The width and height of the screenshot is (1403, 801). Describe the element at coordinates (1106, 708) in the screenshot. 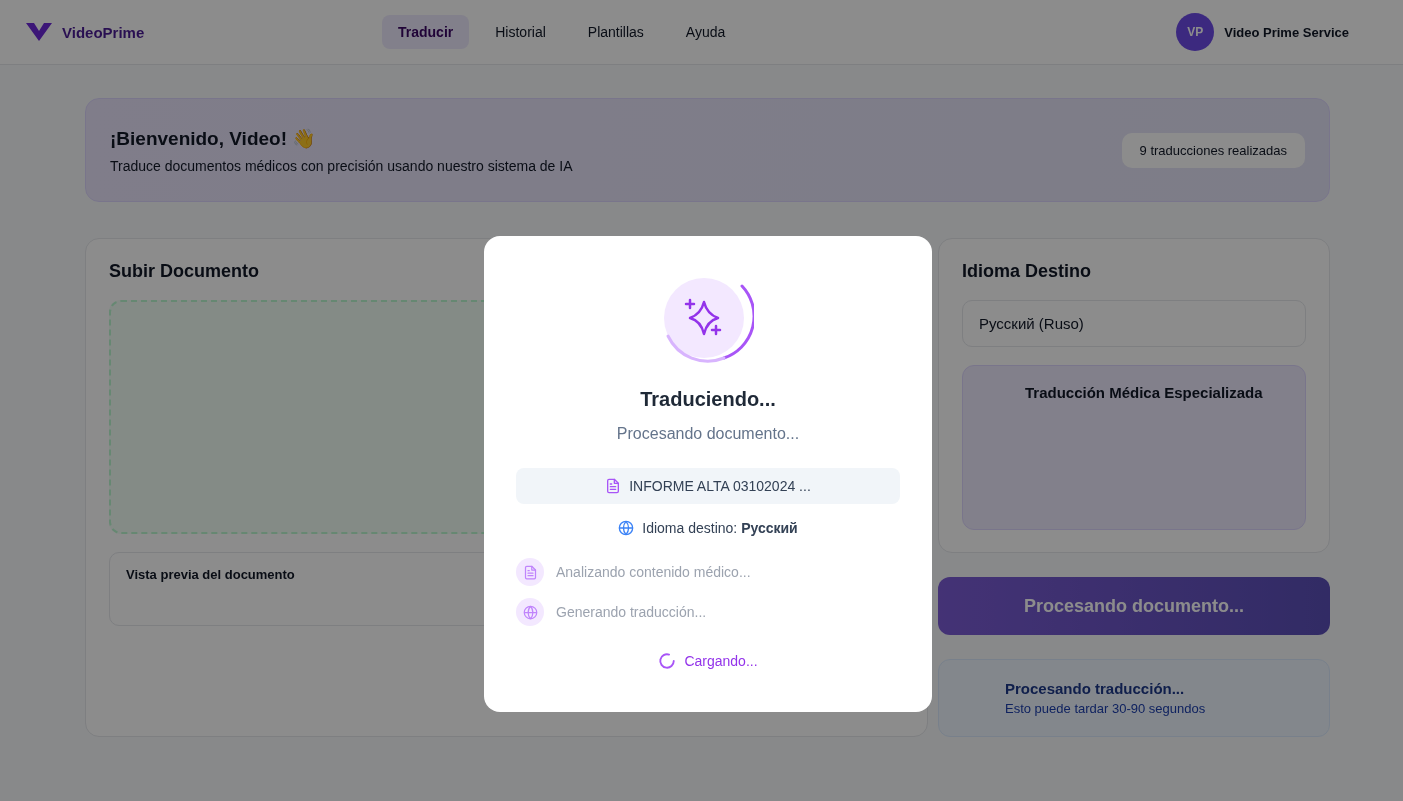

I see `status-subtitle: Esto puede tardar 30-90 segundos` at that location.